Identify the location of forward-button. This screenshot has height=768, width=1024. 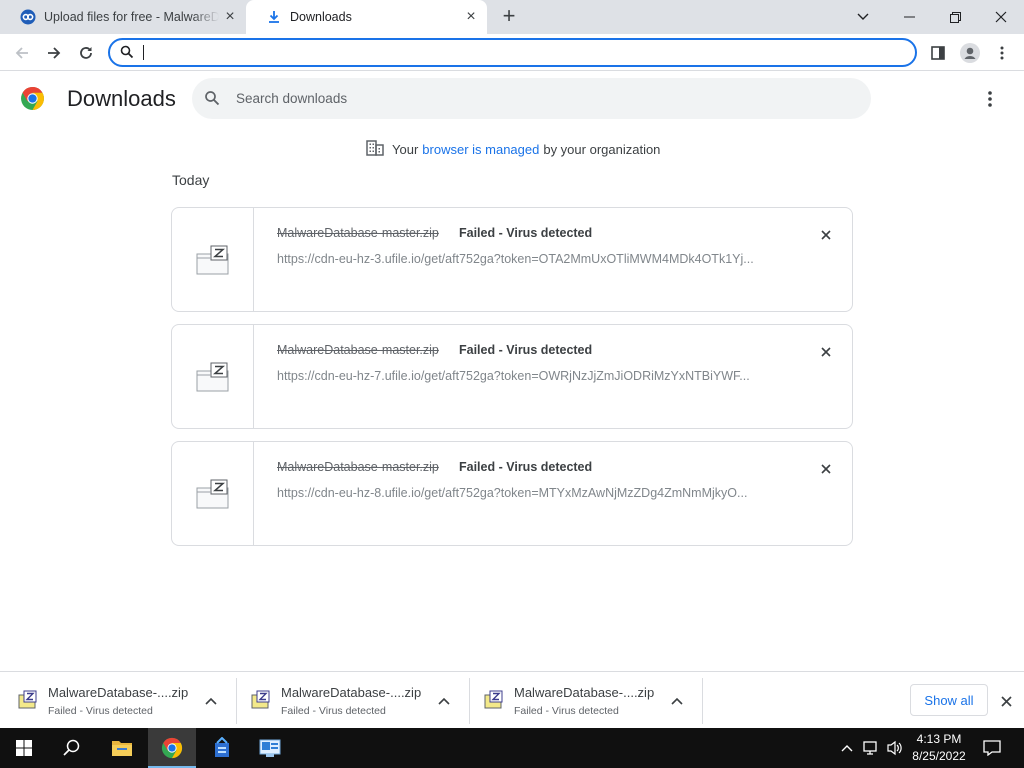
(54, 53).